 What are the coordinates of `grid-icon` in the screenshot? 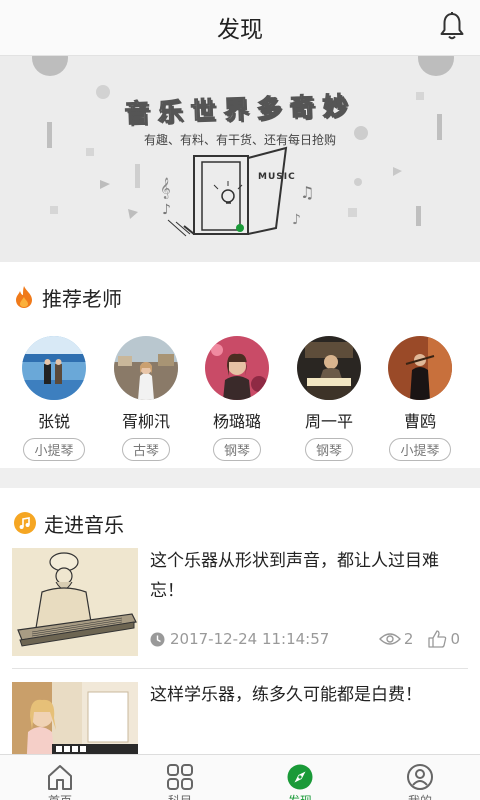 It's located at (180, 777).